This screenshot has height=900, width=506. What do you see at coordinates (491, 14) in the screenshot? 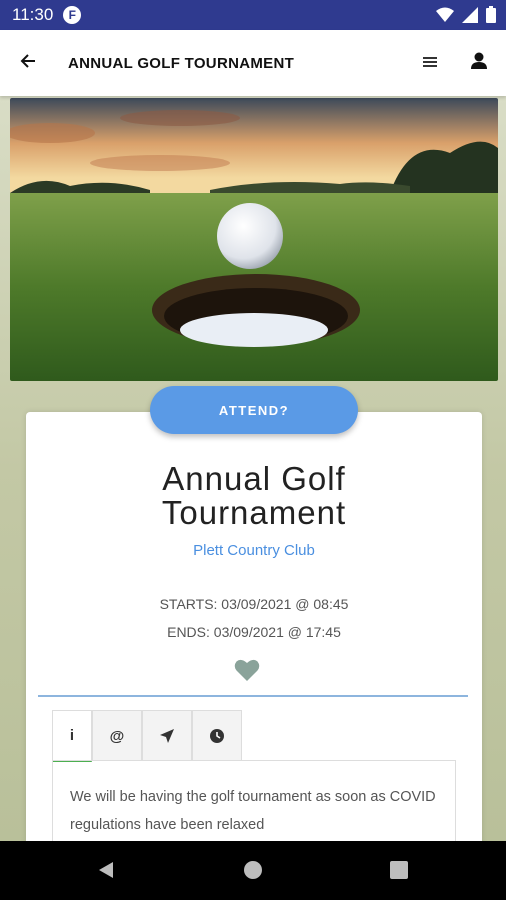
I see `battery-icon` at bounding box center [491, 14].